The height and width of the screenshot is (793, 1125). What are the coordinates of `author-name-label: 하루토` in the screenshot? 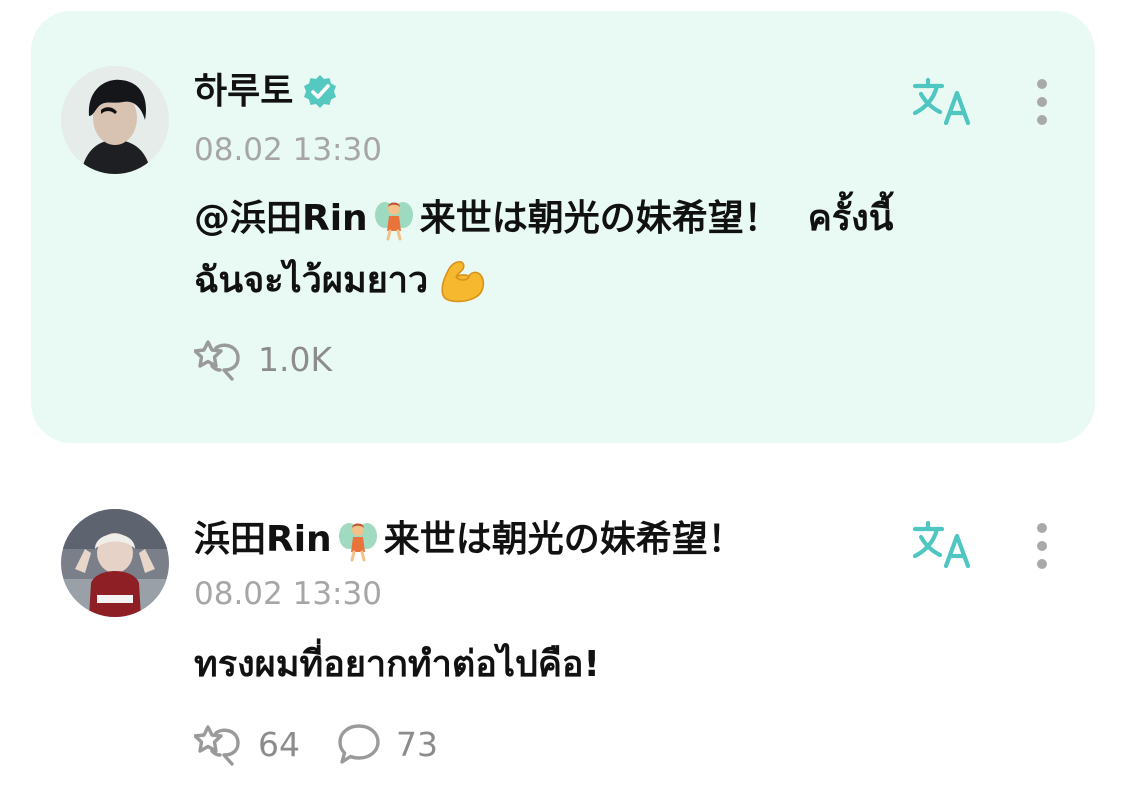 It's located at (244, 91).